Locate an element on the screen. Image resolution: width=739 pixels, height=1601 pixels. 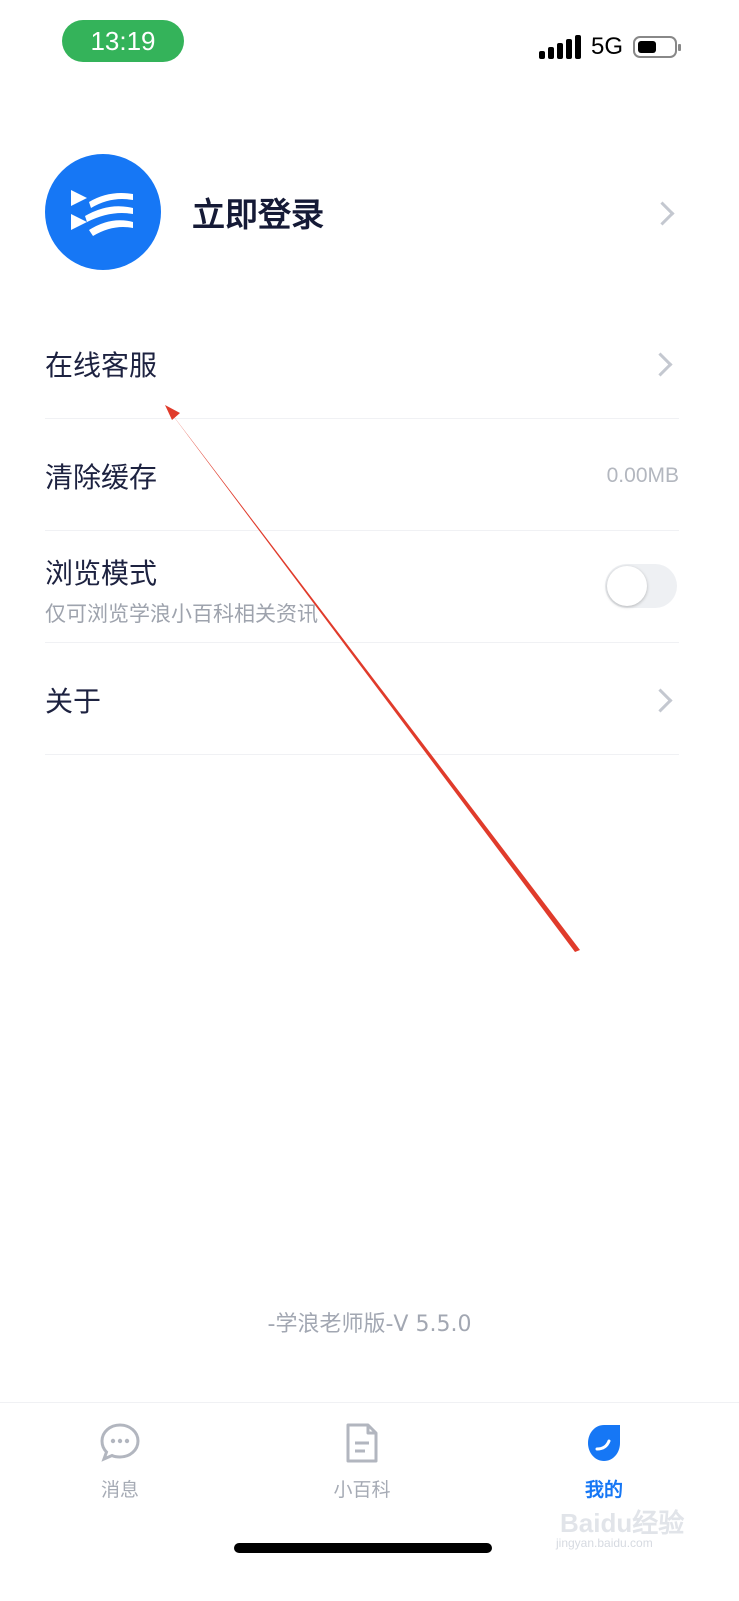
status-icons: 5G is located at coordinates (609, 47).